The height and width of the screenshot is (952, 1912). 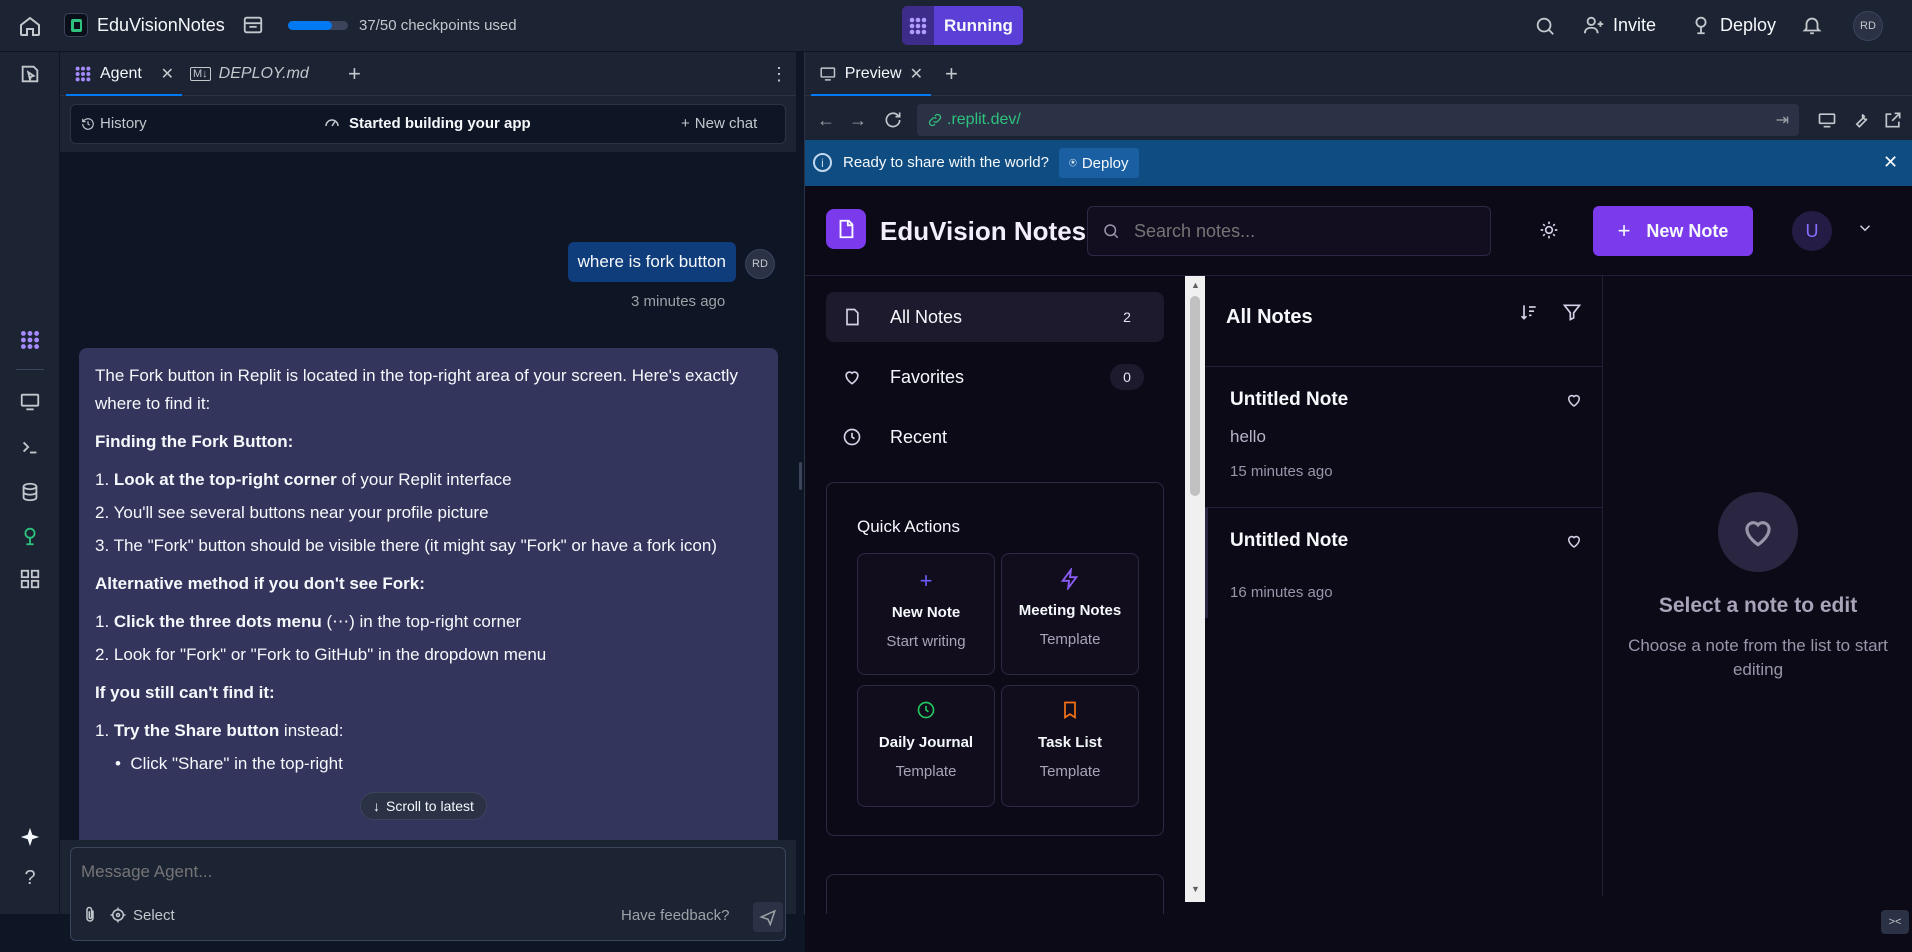 I want to click on home-icon, so click(x=30, y=26).